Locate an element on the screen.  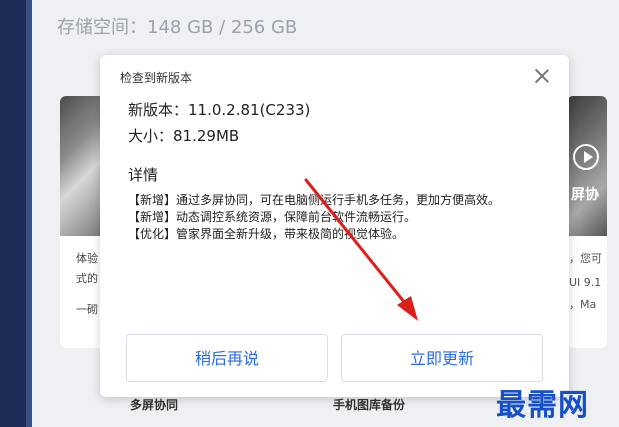
watermark-logo: 最需网 is located at coordinates (542, 405).